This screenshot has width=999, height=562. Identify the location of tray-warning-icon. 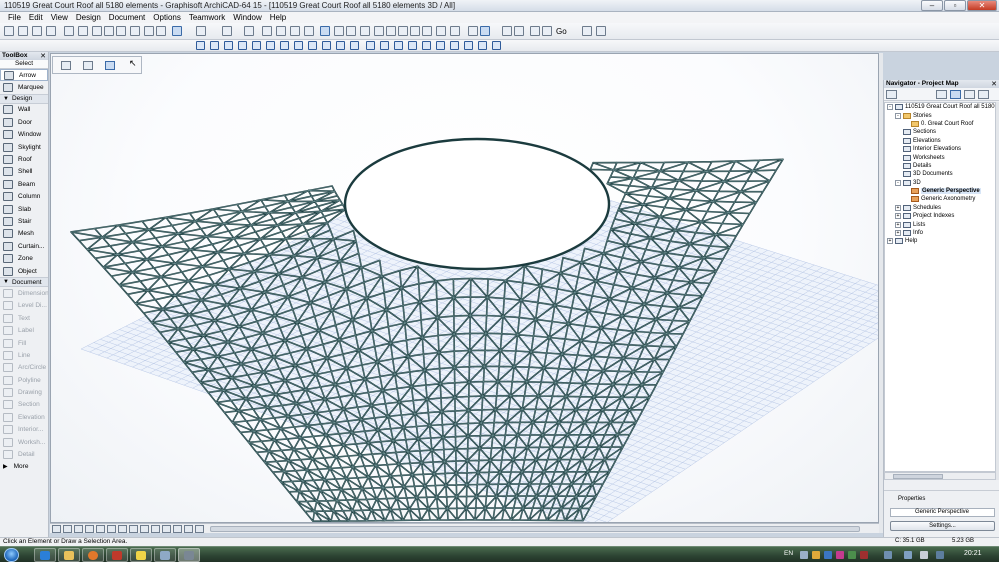
(816, 555).